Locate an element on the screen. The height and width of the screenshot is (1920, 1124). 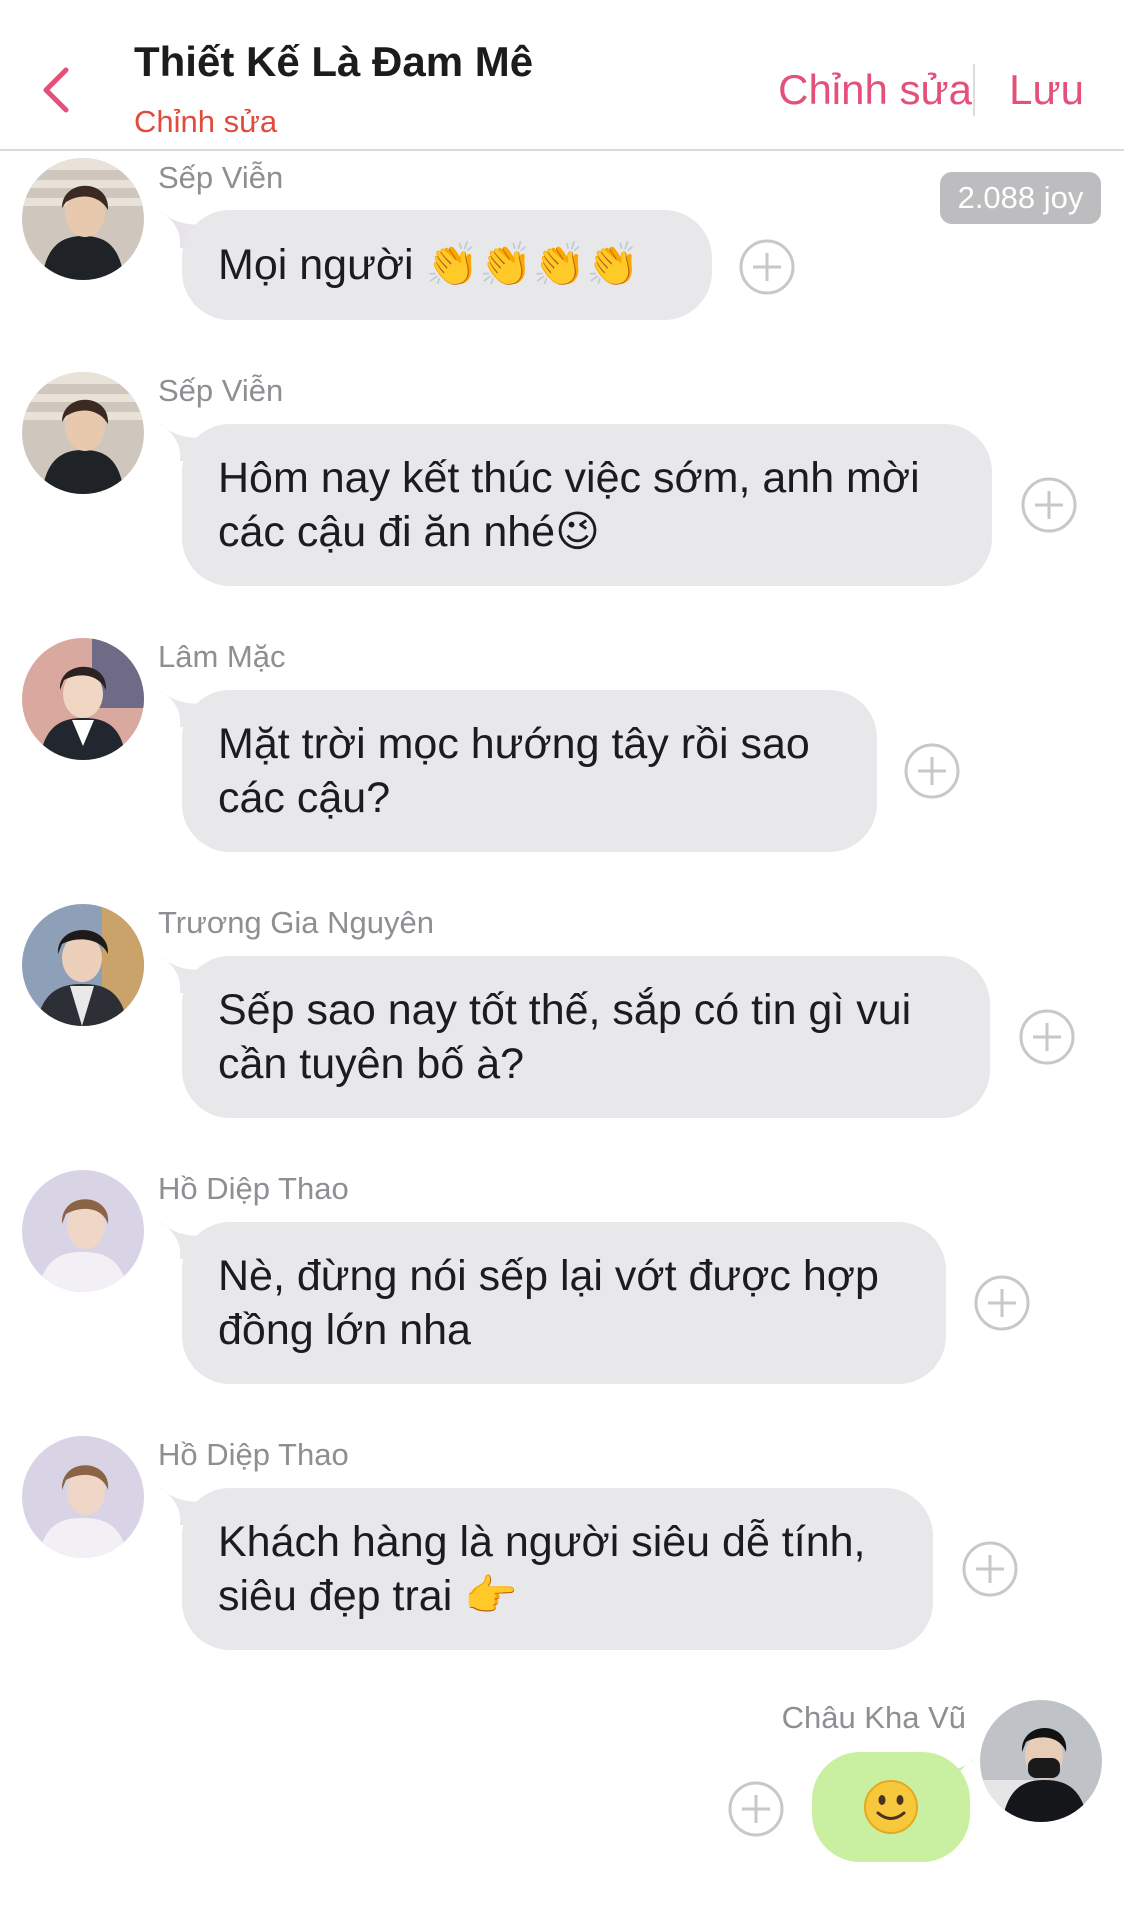
message-text-line: cần tuyên bố à? is located at coordinates (371, 1064).